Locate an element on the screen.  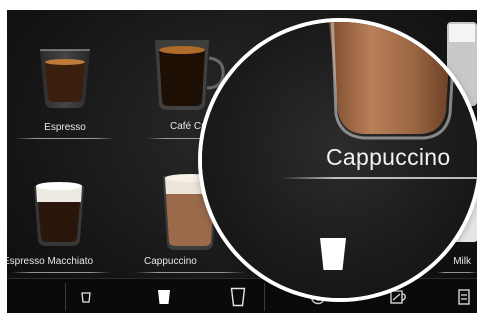
beverage-label: Cappuccino is located at coordinates (170, 261).